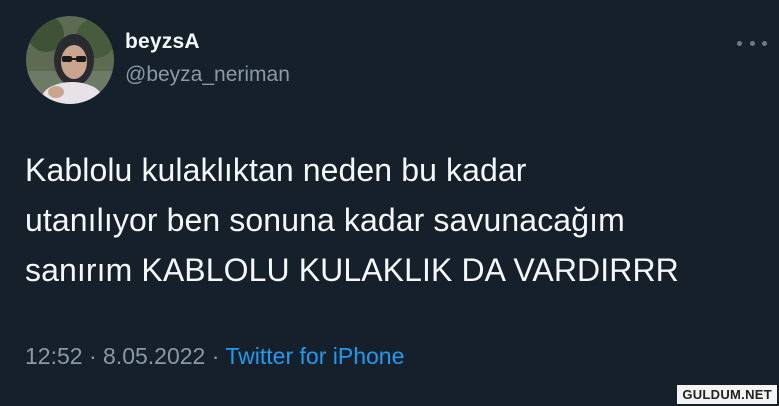 Image resolution: width=779 pixels, height=406 pixels. Describe the element at coordinates (162, 42) in the screenshot. I see `display-name: beyzsA` at that location.